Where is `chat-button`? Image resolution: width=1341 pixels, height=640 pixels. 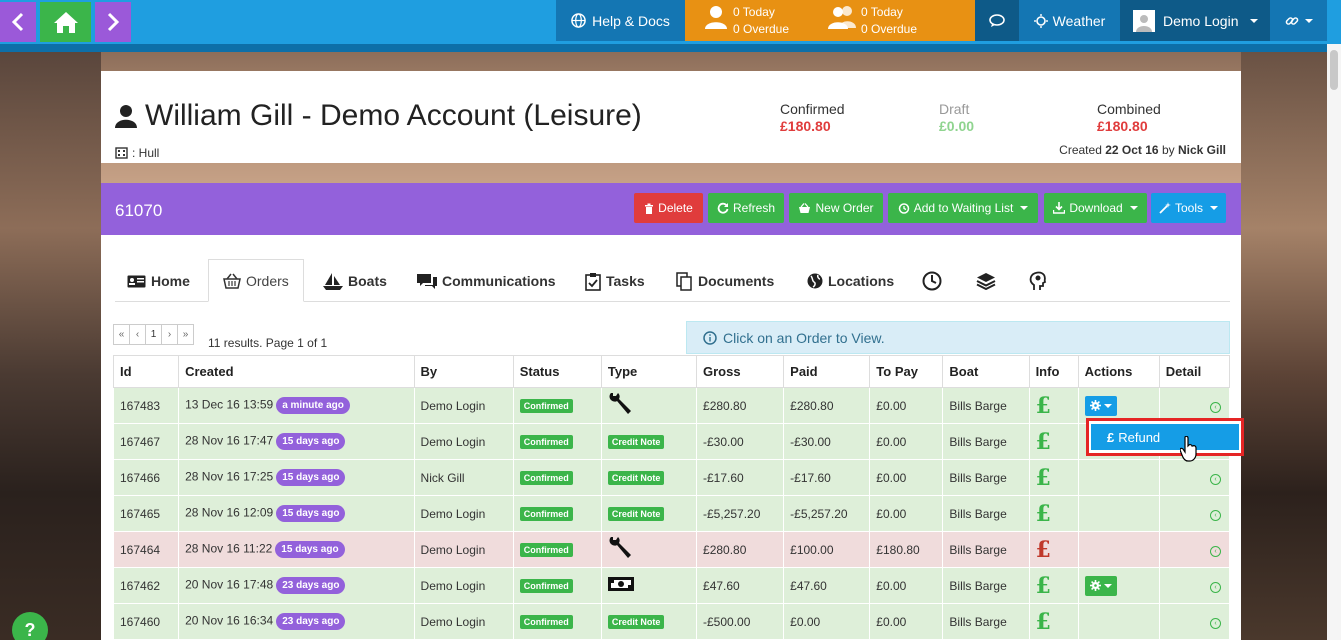
chat-button is located at coordinates (997, 20).